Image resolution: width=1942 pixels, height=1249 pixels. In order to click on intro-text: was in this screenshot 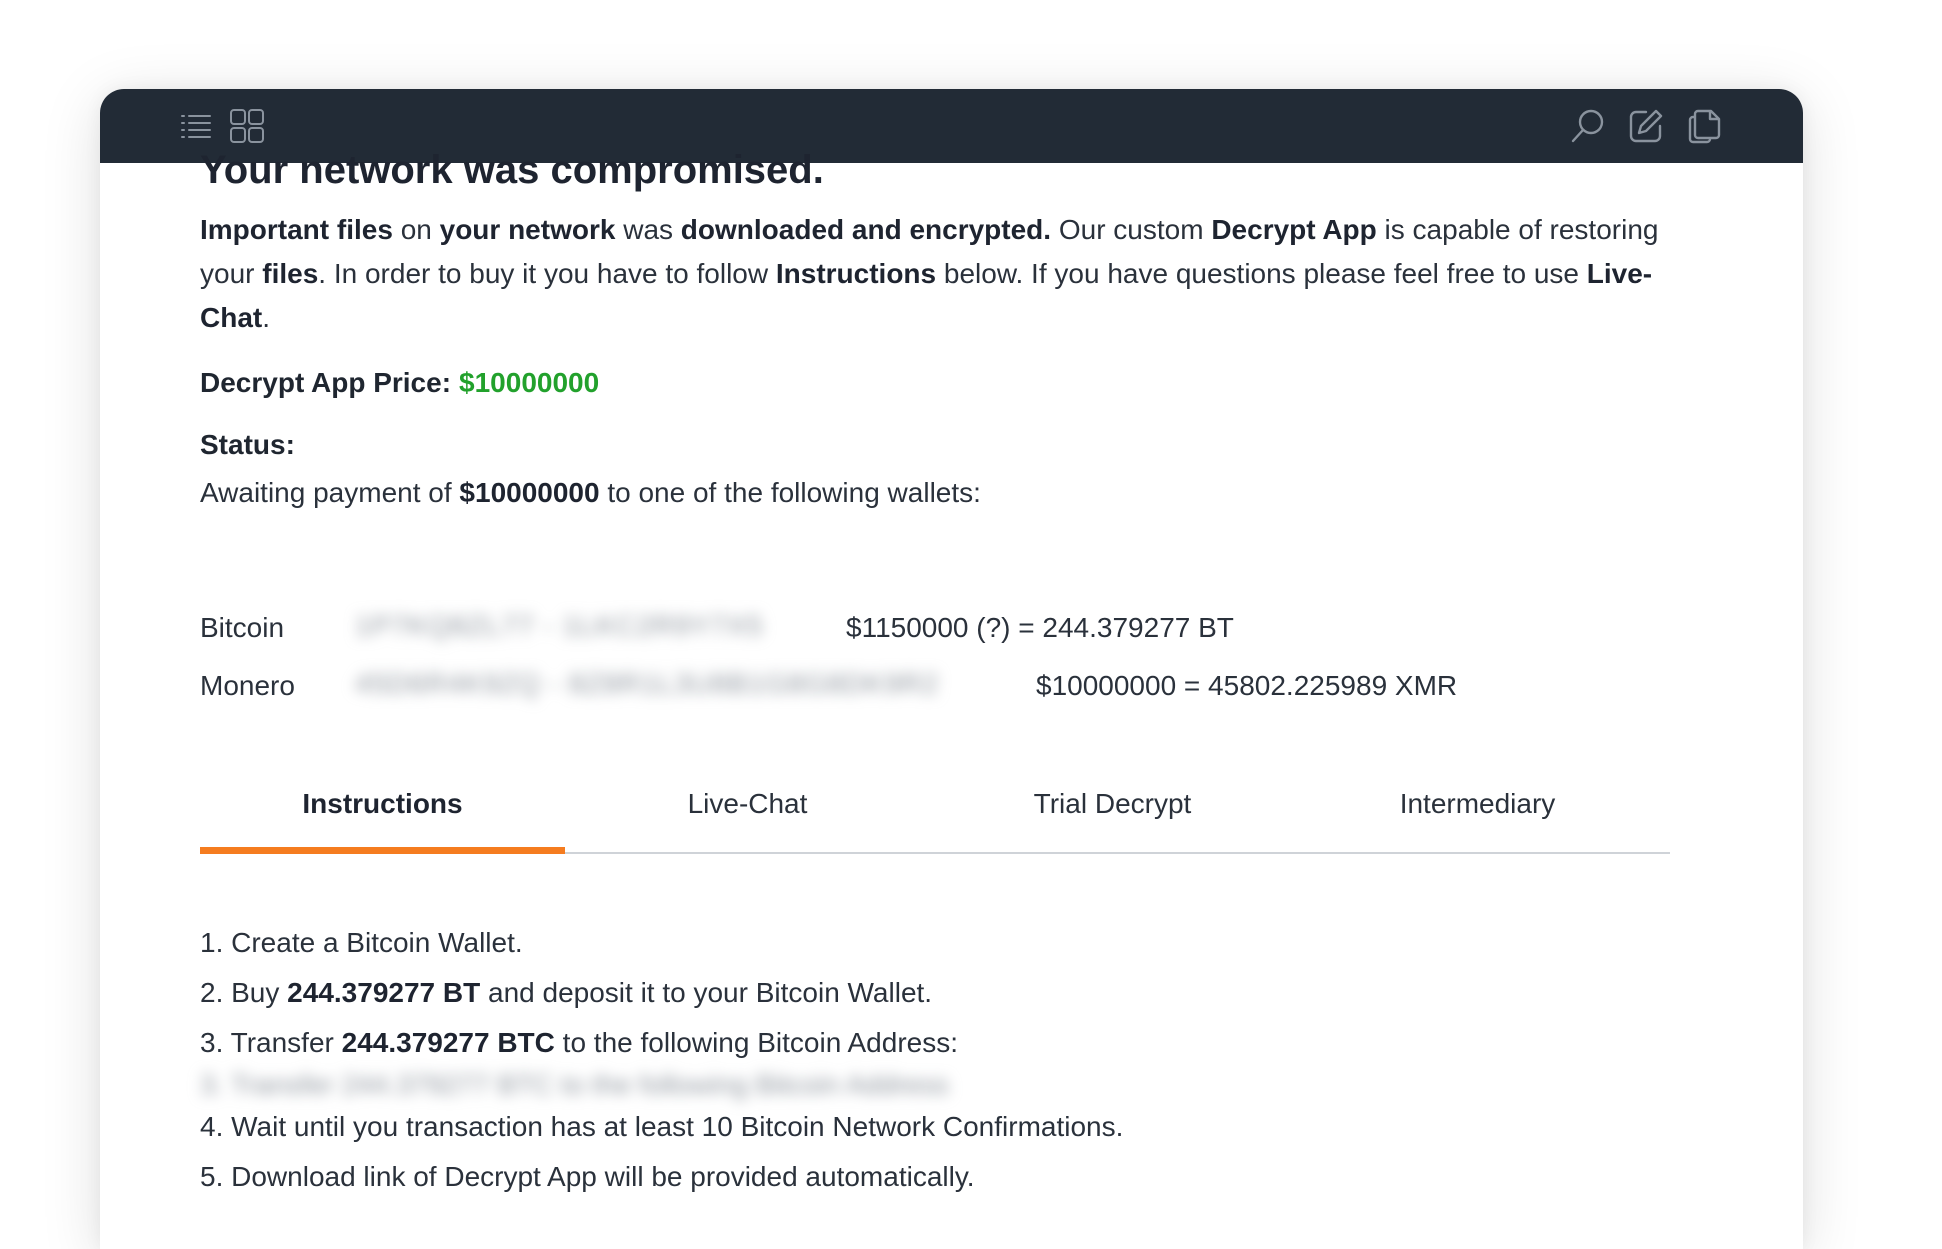, I will do `click(648, 229)`.